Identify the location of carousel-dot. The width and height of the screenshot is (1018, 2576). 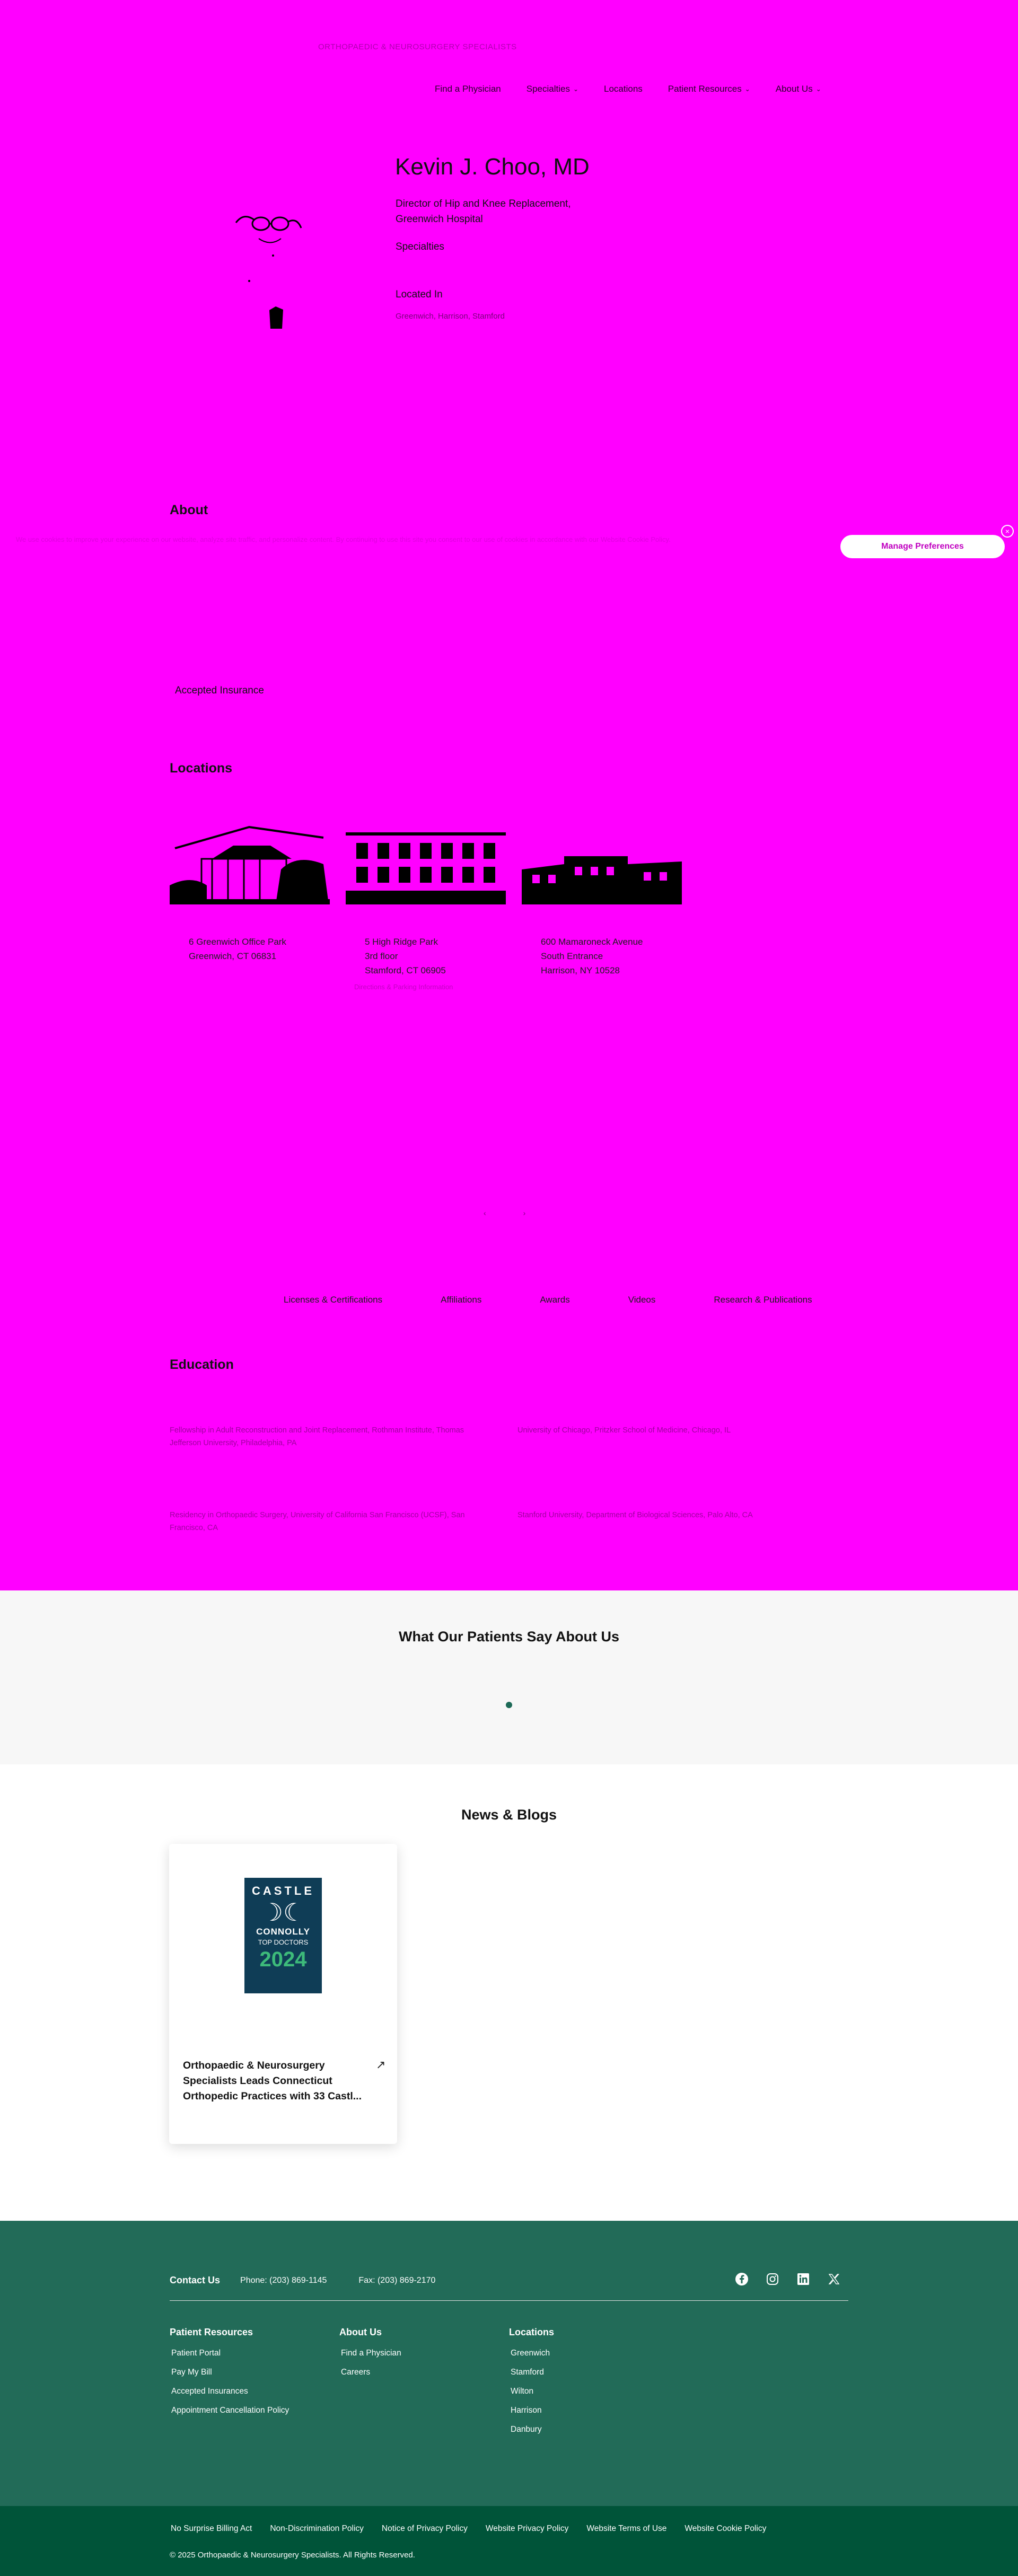
(509, 1705).